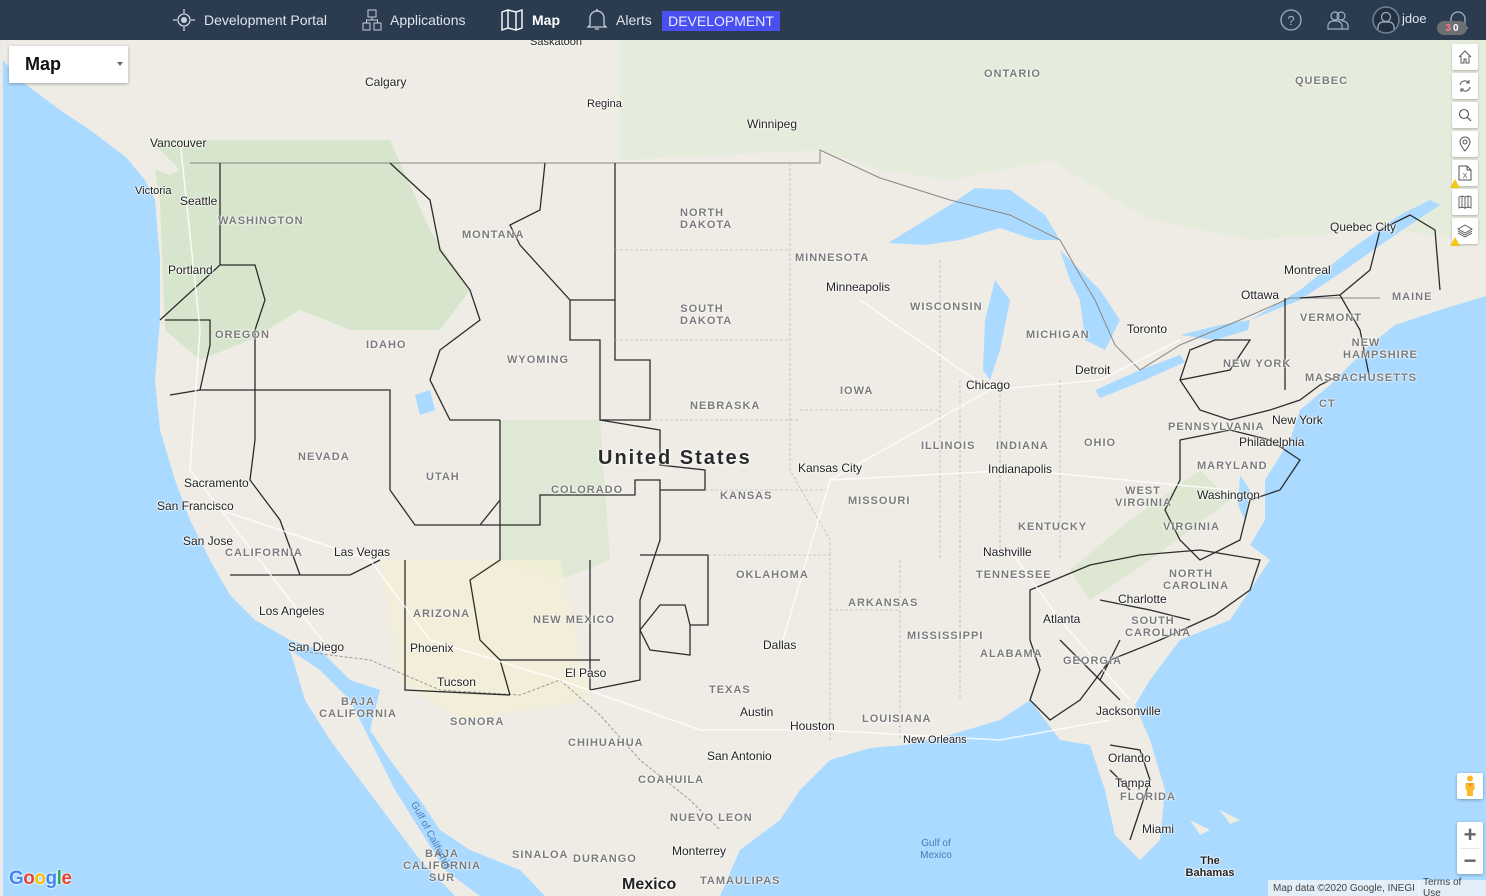  What do you see at coordinates (1007, 552) in the screenshot?
I see `city-label: Nashville` at bounding box center [1007, 552].